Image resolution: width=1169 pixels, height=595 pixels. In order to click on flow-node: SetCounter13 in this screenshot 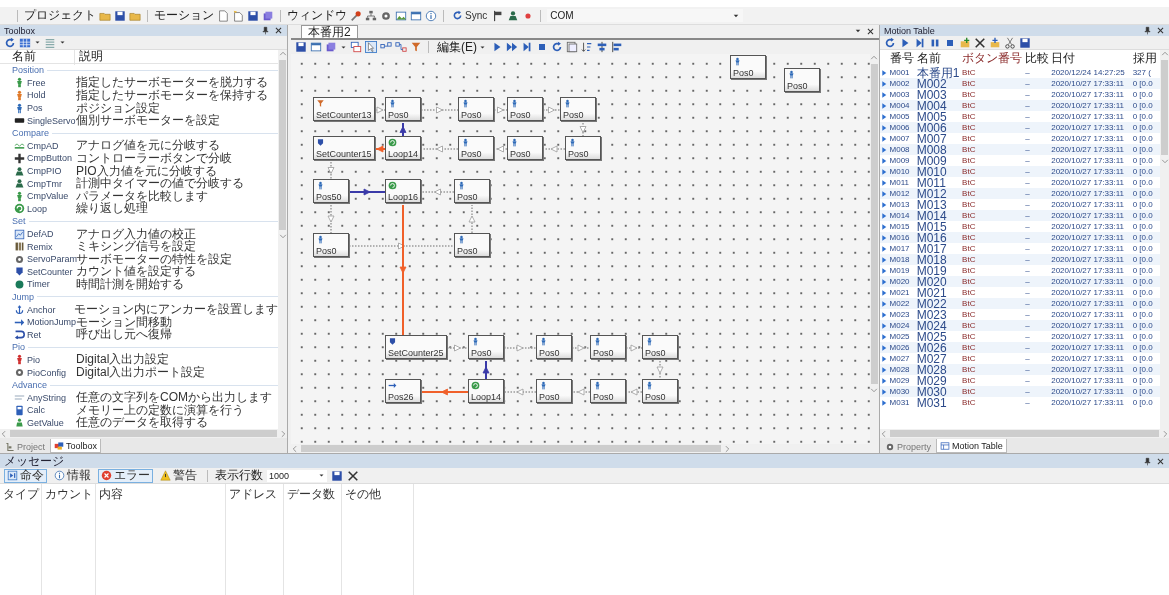, I will do `click(344, 109)`.